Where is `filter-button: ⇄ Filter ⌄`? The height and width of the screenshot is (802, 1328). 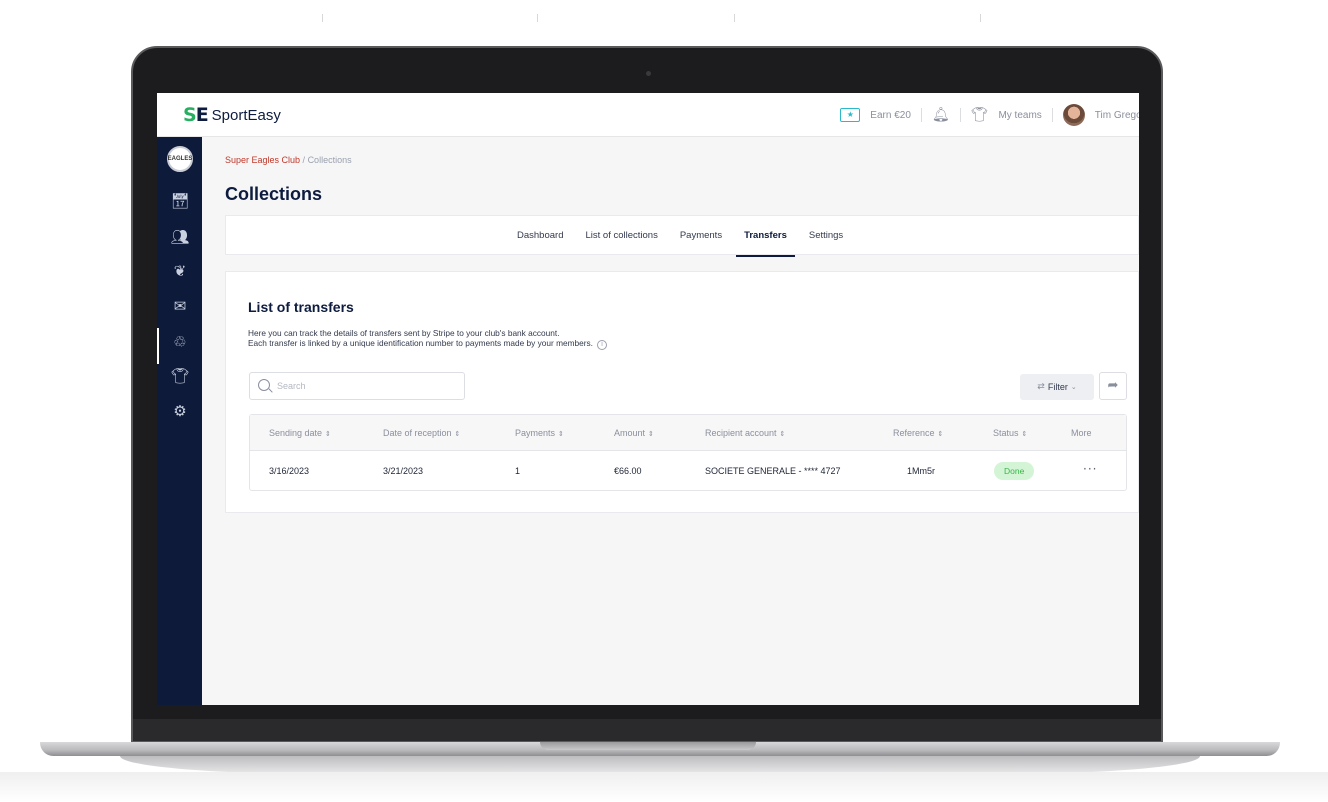 filter-button: ⇄ Filter ⌄ is located at coordinates (1057, 387).